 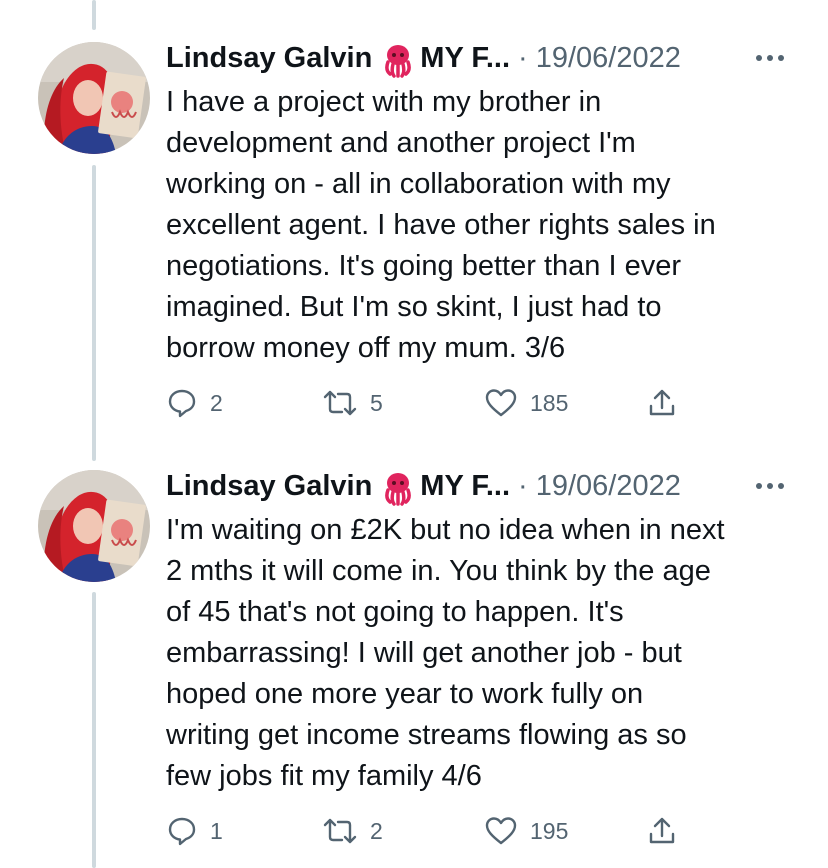 What do you see at coordinates (446, 403) in the screenshot?
I see `tweet-actions: 2 5 185` at bounding box center [446, 403].